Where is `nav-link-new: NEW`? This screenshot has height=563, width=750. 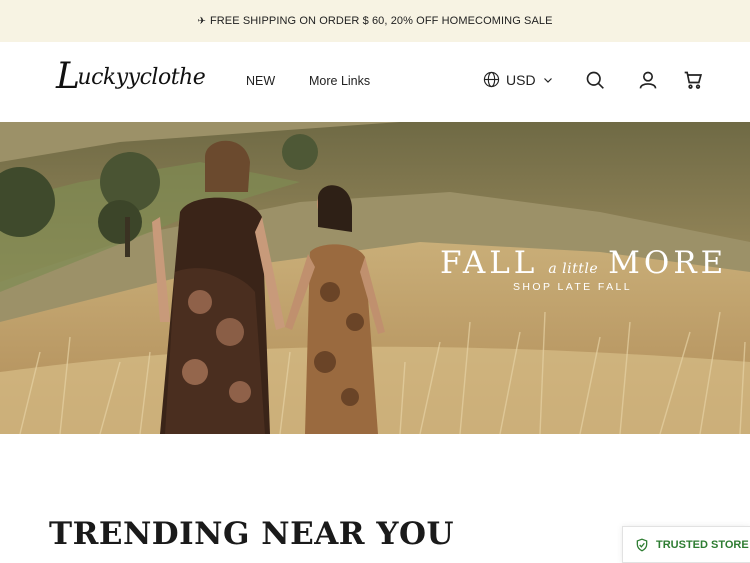
nav-link-new: NEW is located at coordinates (260, 81).